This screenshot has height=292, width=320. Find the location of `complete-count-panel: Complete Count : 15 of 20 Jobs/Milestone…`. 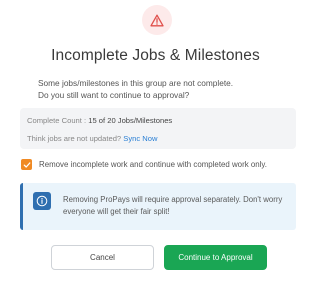

complete-count-panel: Complete Count : 15 of 20 Jobs/Milestone… is located at coordinates (158, 128).